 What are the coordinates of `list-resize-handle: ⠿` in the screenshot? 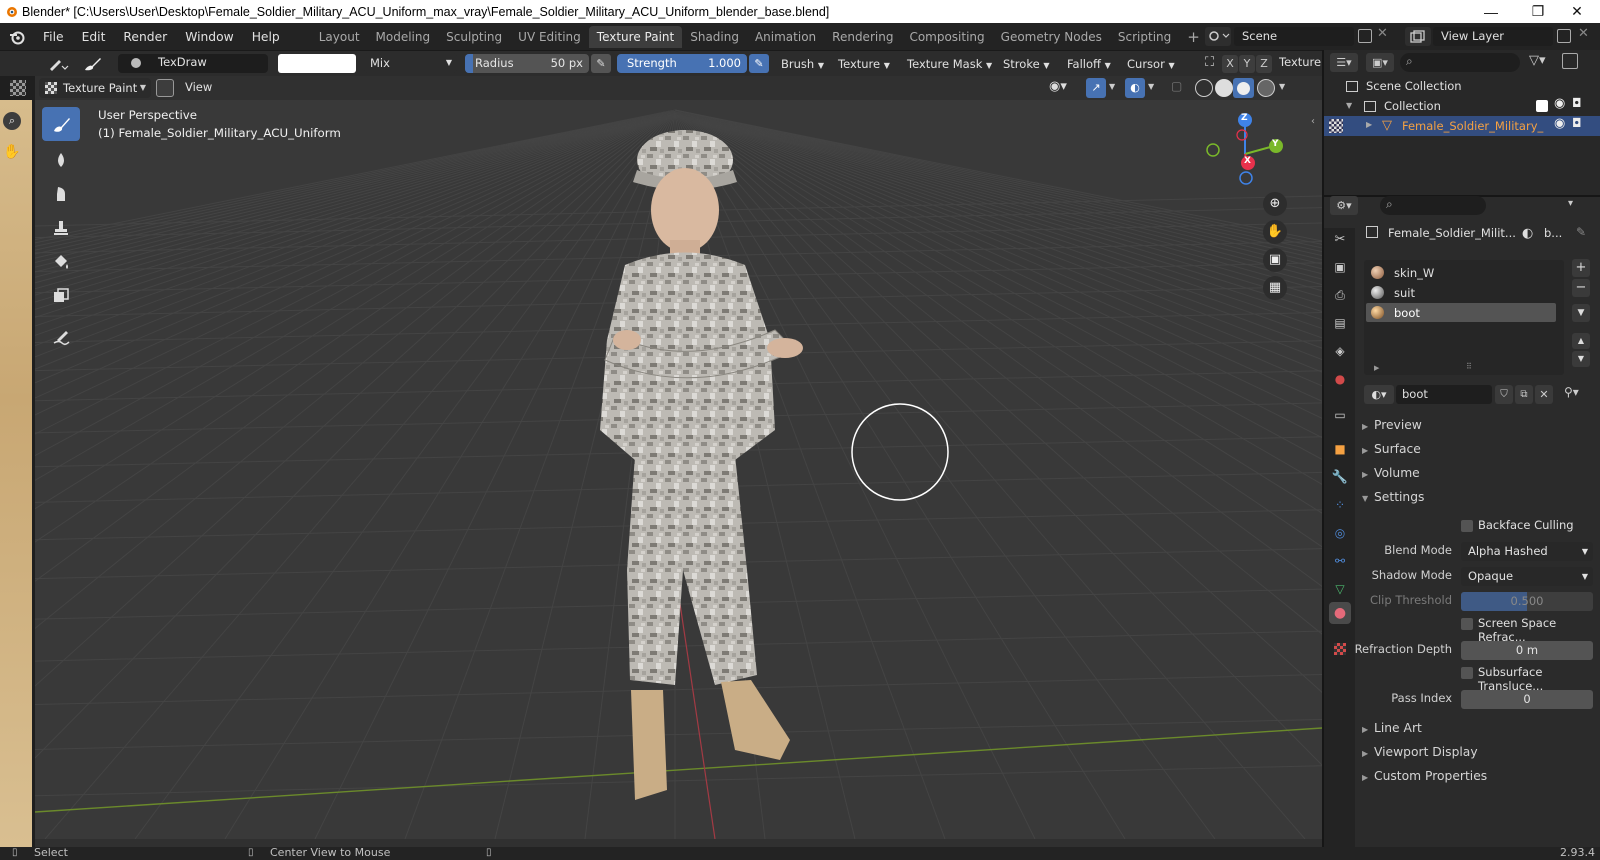 It's located at (1469, 366).